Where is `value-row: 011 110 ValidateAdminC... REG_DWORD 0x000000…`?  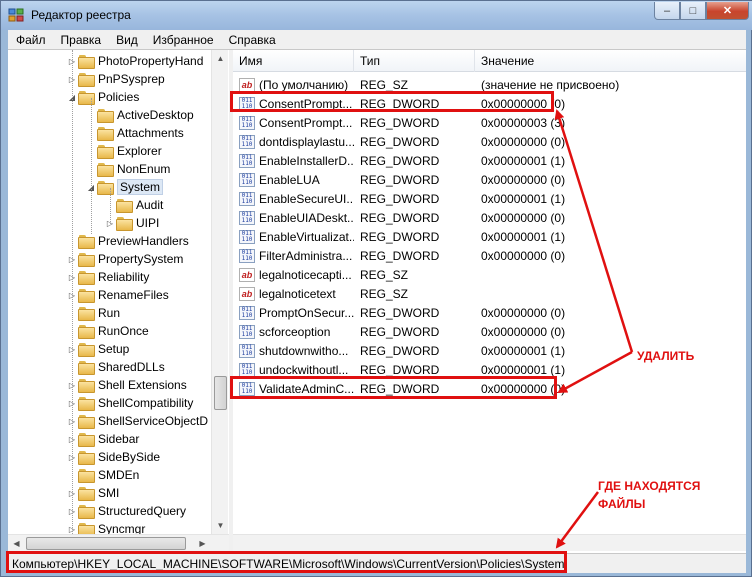
value-row: 011 110 ValidateAdminC... REG_DWORD 0x000000… is located at coordinates (489, 388).